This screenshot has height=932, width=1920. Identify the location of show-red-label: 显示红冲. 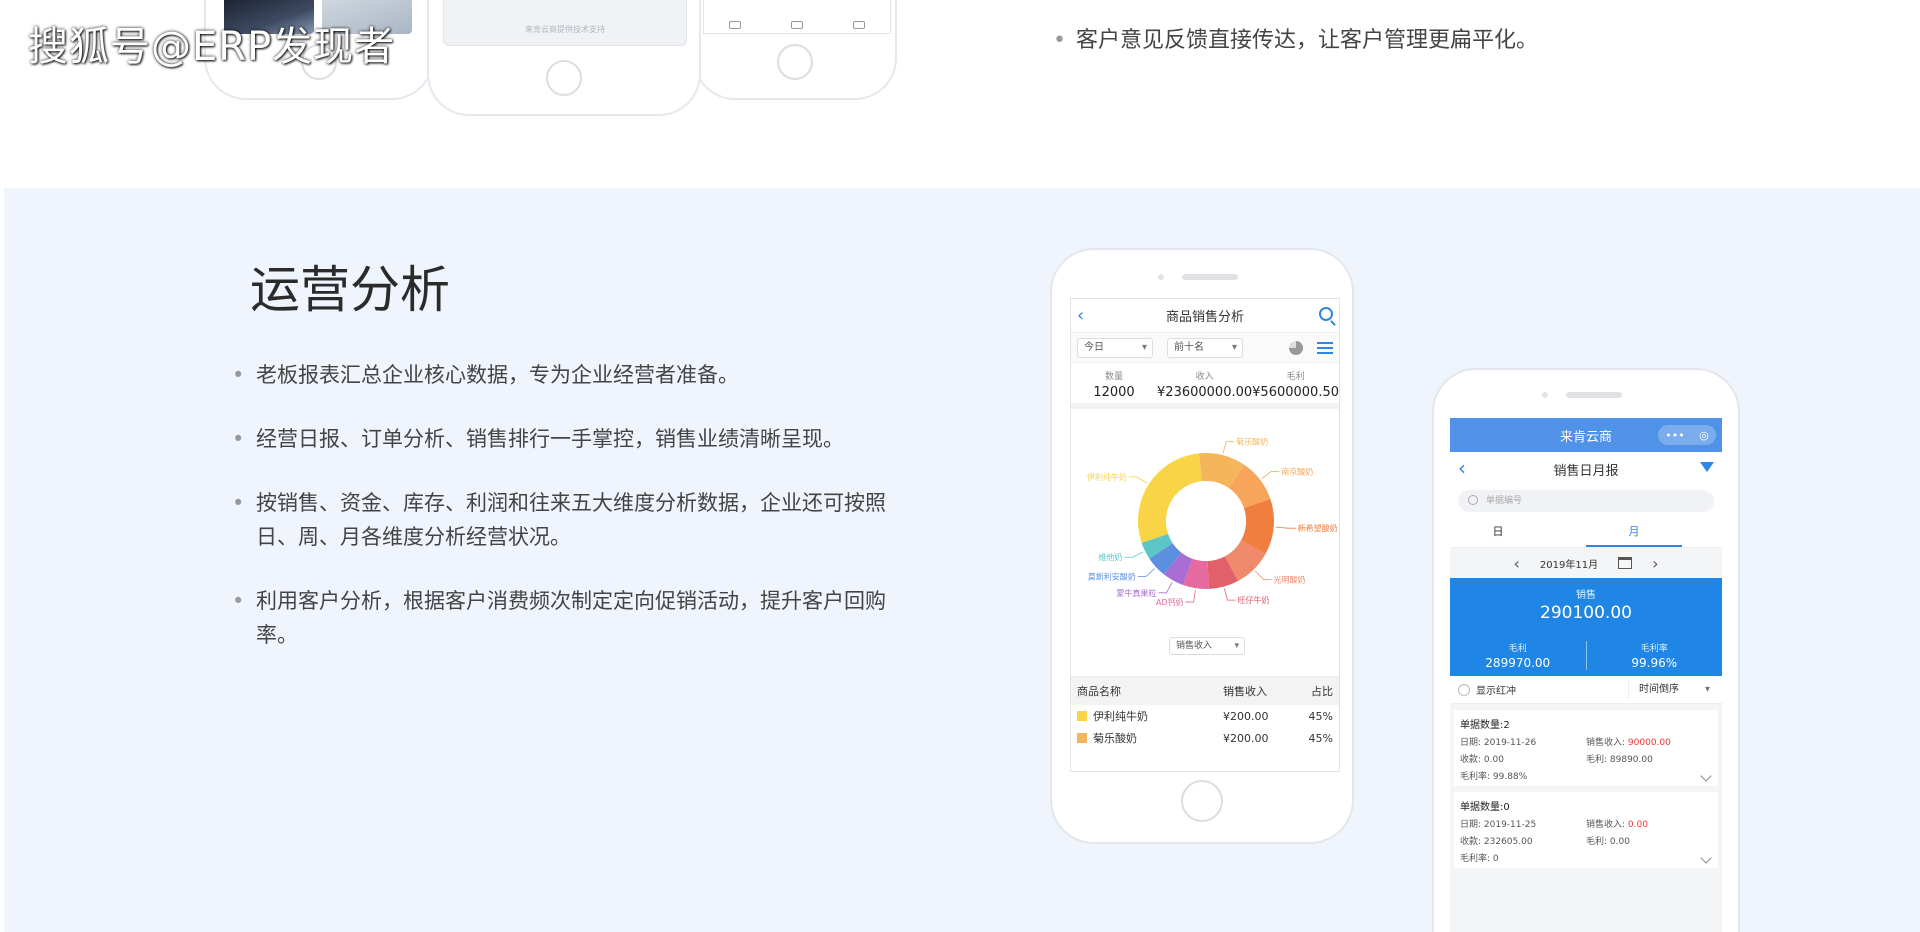
(1496, 691).